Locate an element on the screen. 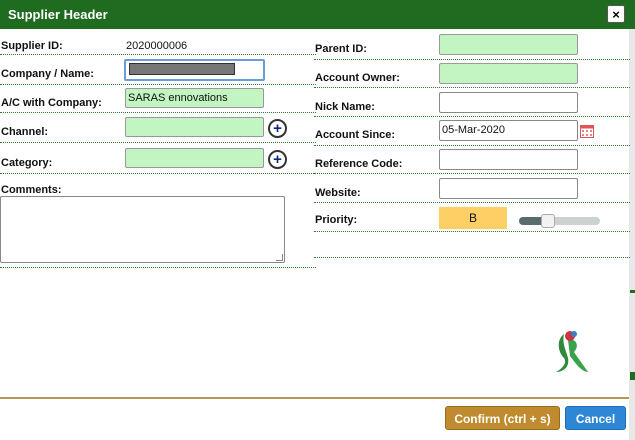 The width and height of the screenshot is (635, 440). priority-label: Priority: is located at coordinates (336, 220).